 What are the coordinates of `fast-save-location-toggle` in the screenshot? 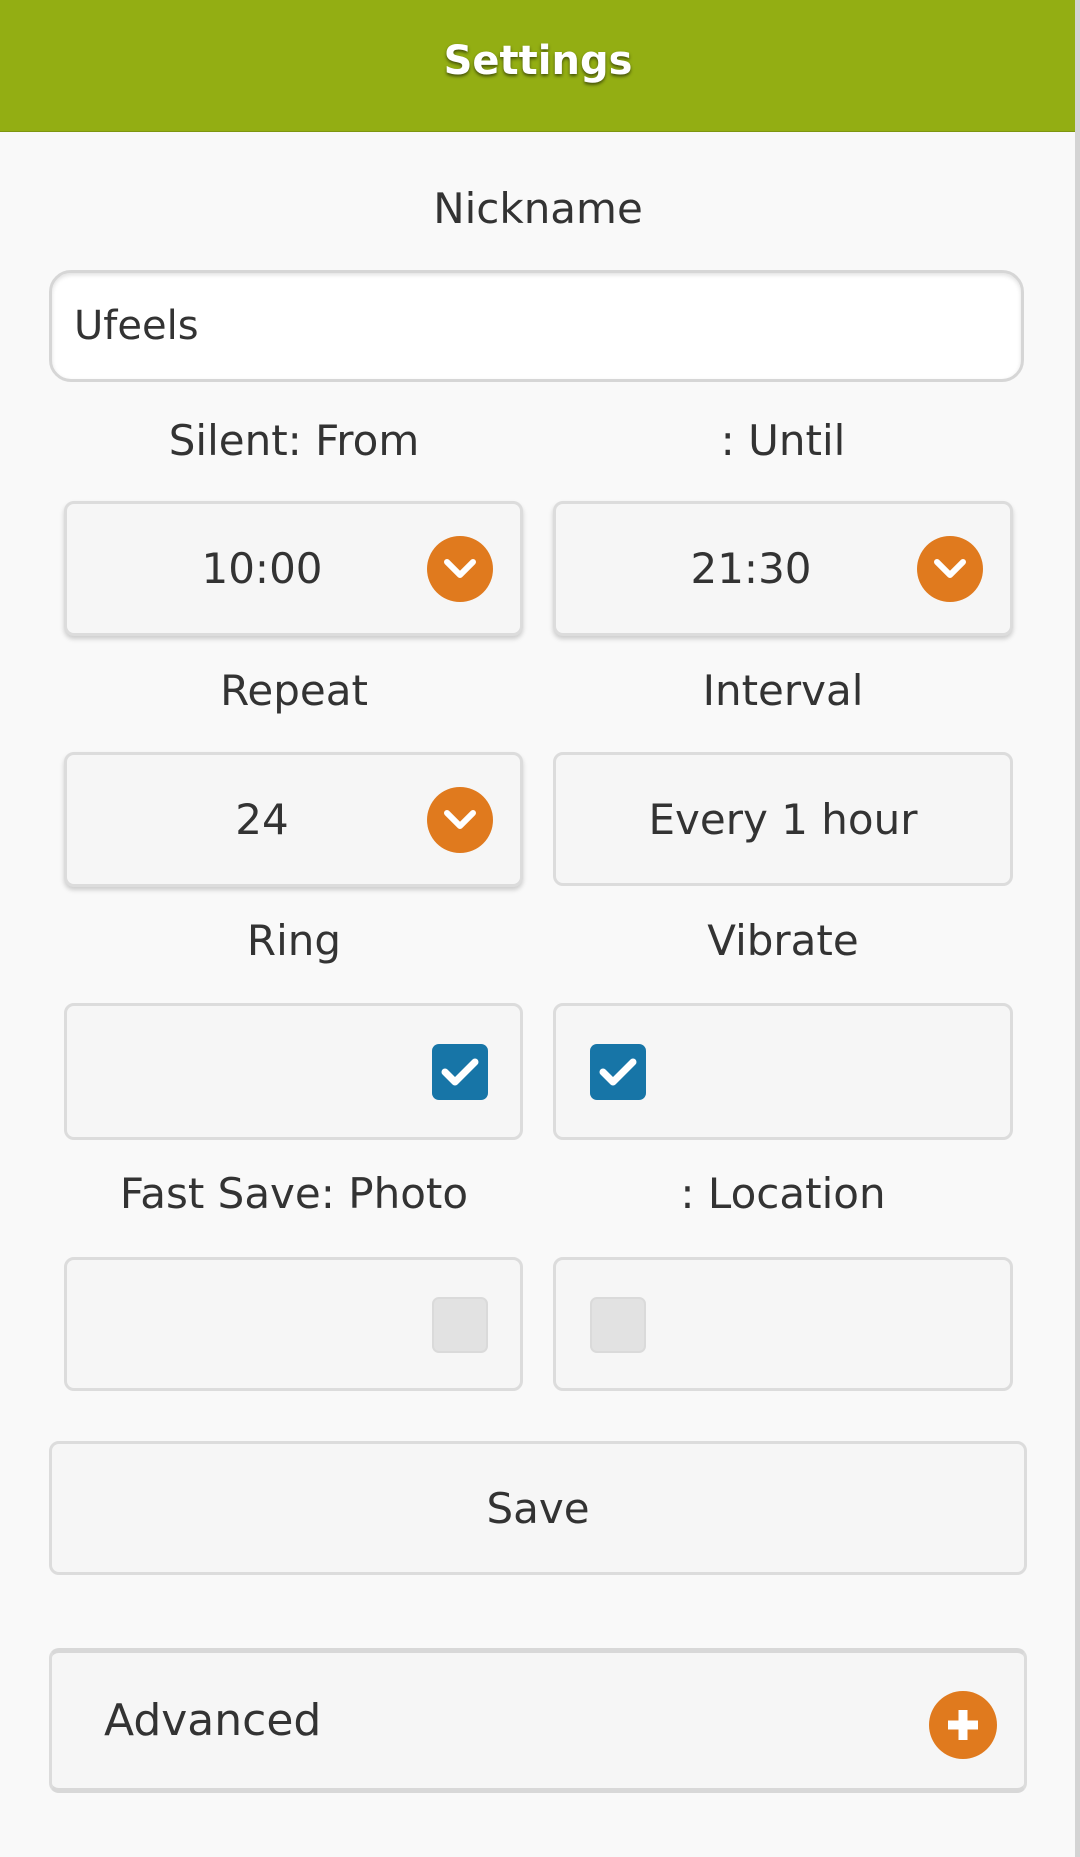 It's located at (783, 1324).